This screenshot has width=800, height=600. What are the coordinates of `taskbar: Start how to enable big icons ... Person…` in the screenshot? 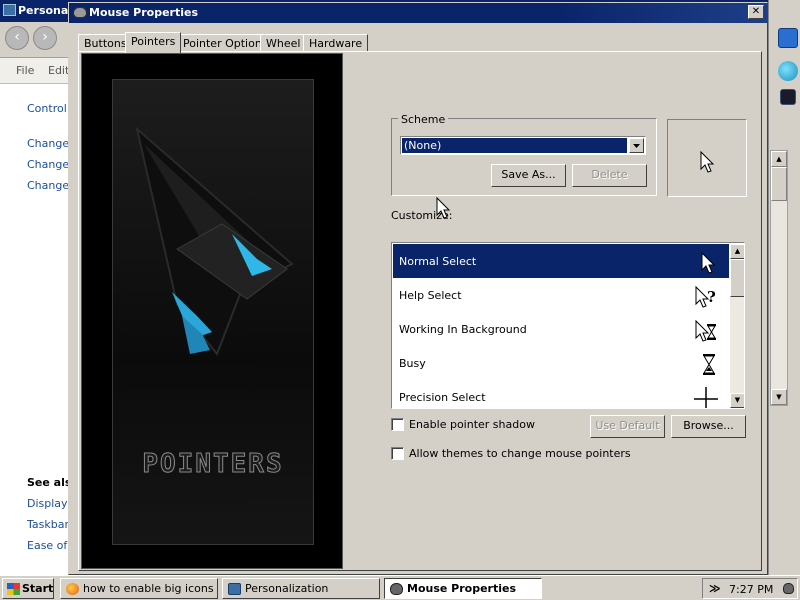 It's located at (400, 587).